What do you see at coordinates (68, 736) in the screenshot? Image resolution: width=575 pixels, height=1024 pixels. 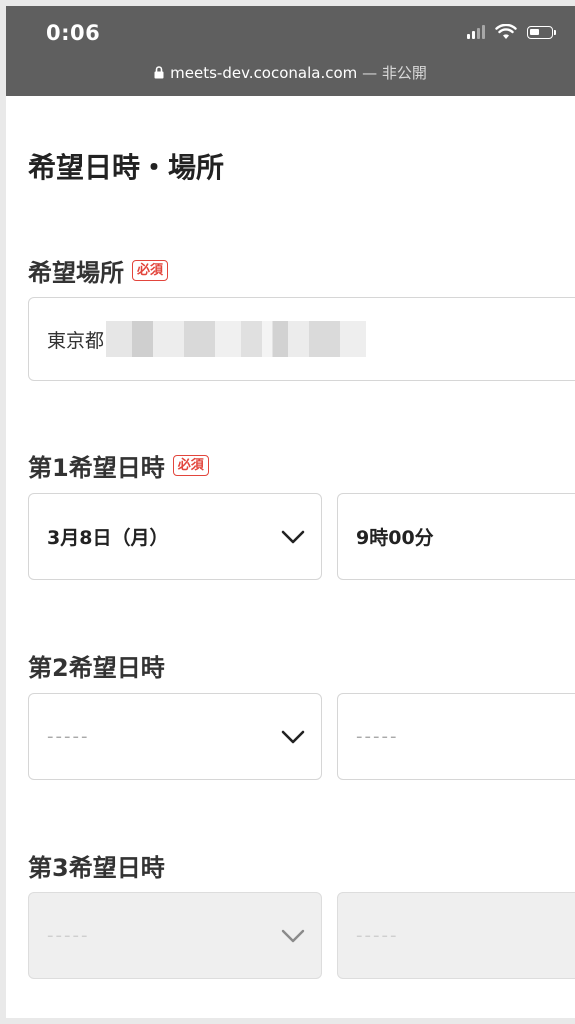 I see `choice2-date-placeholder: -----` at bounding box center [68, 736].